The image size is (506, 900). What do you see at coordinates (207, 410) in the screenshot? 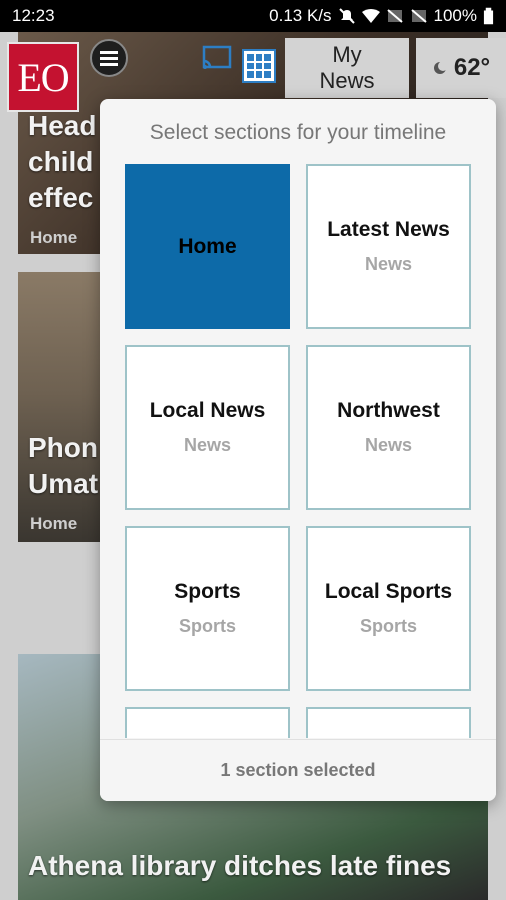
I see `section-tile-title: Local News` at bounding box center [207, 410].